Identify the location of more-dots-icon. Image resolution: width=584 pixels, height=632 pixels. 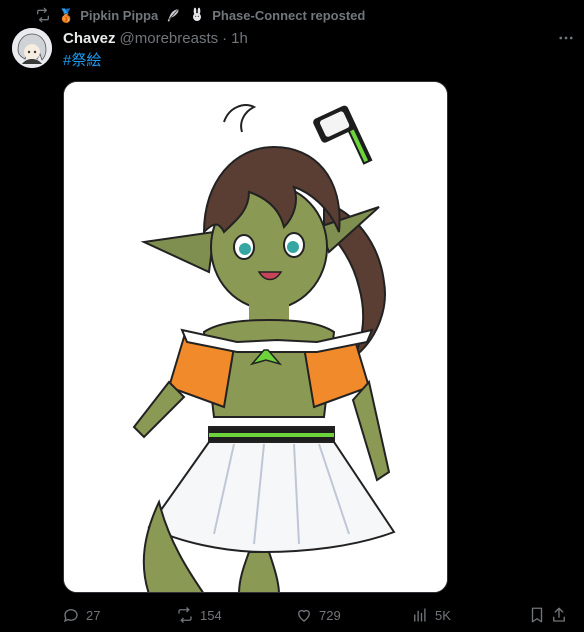
(566, 38).